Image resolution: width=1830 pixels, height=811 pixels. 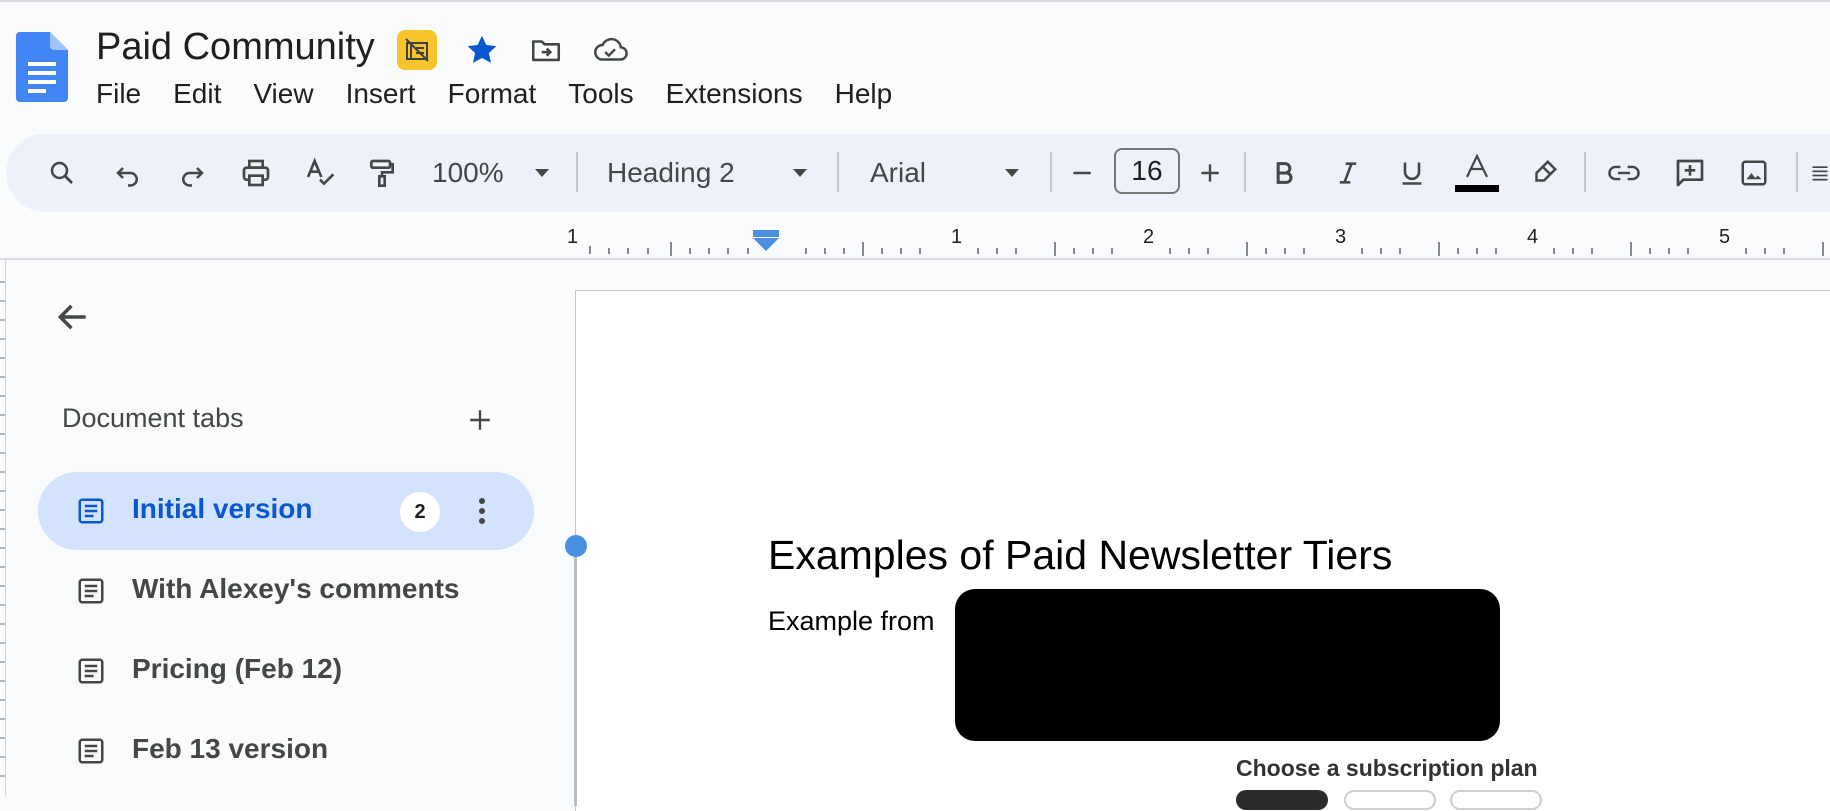 What do you see at coordinates (118, 94) in the screenshot?
I see `menu-file: File` at bounding box center [118, 94].